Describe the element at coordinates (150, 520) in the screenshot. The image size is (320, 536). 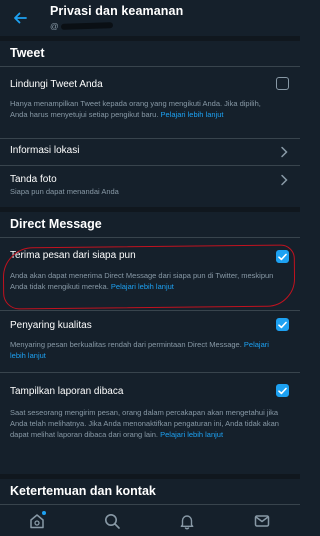
I see `bottom-navigation` at that location.